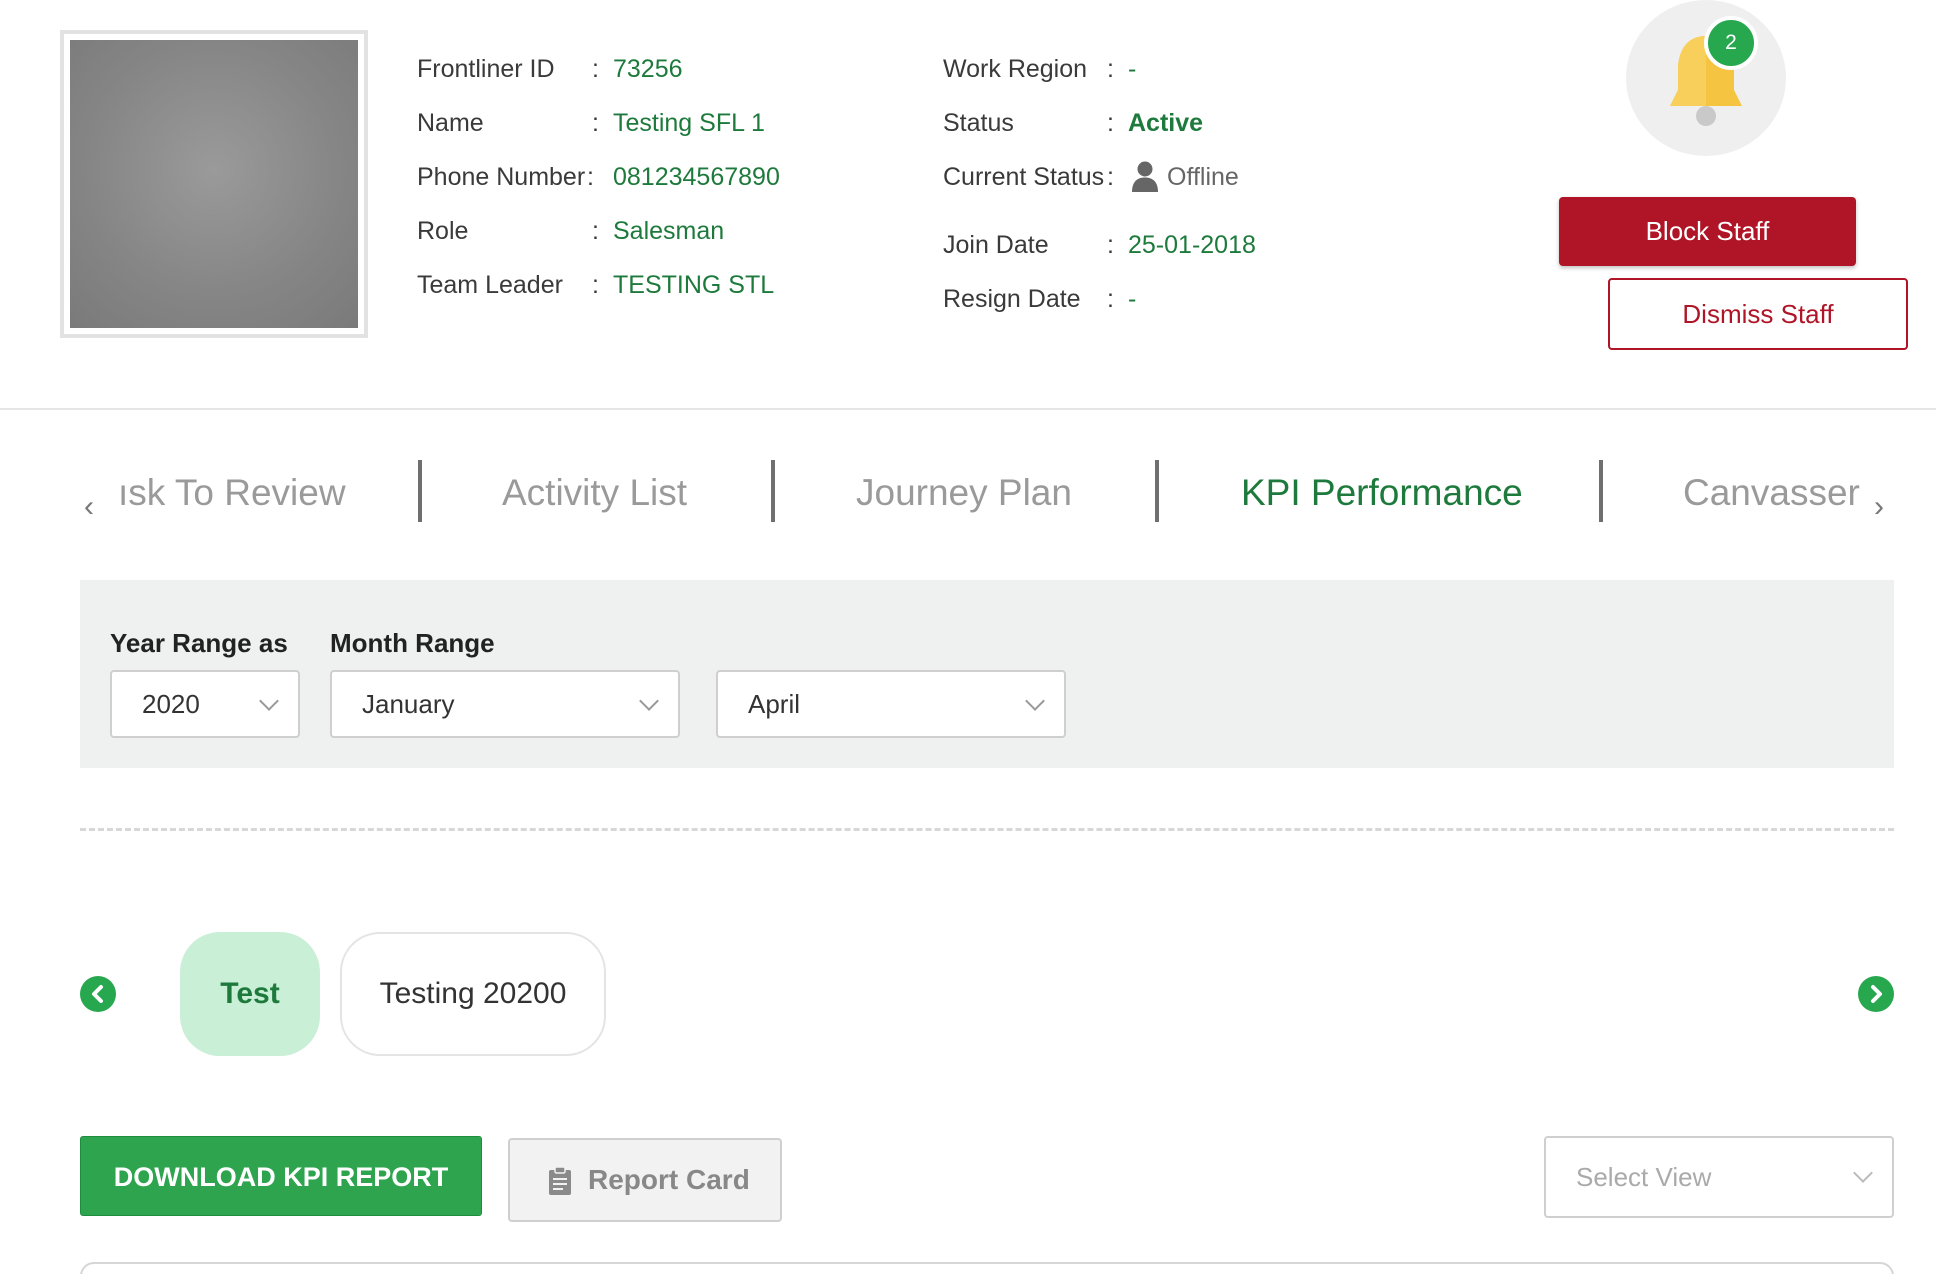 Image resolution: width=1936 pixels, height=1274 pixels. Describe the element at coordinates (473, 994) in the screenshot. I see `kpi-group-testing-20200: Testing 20200` at that location.